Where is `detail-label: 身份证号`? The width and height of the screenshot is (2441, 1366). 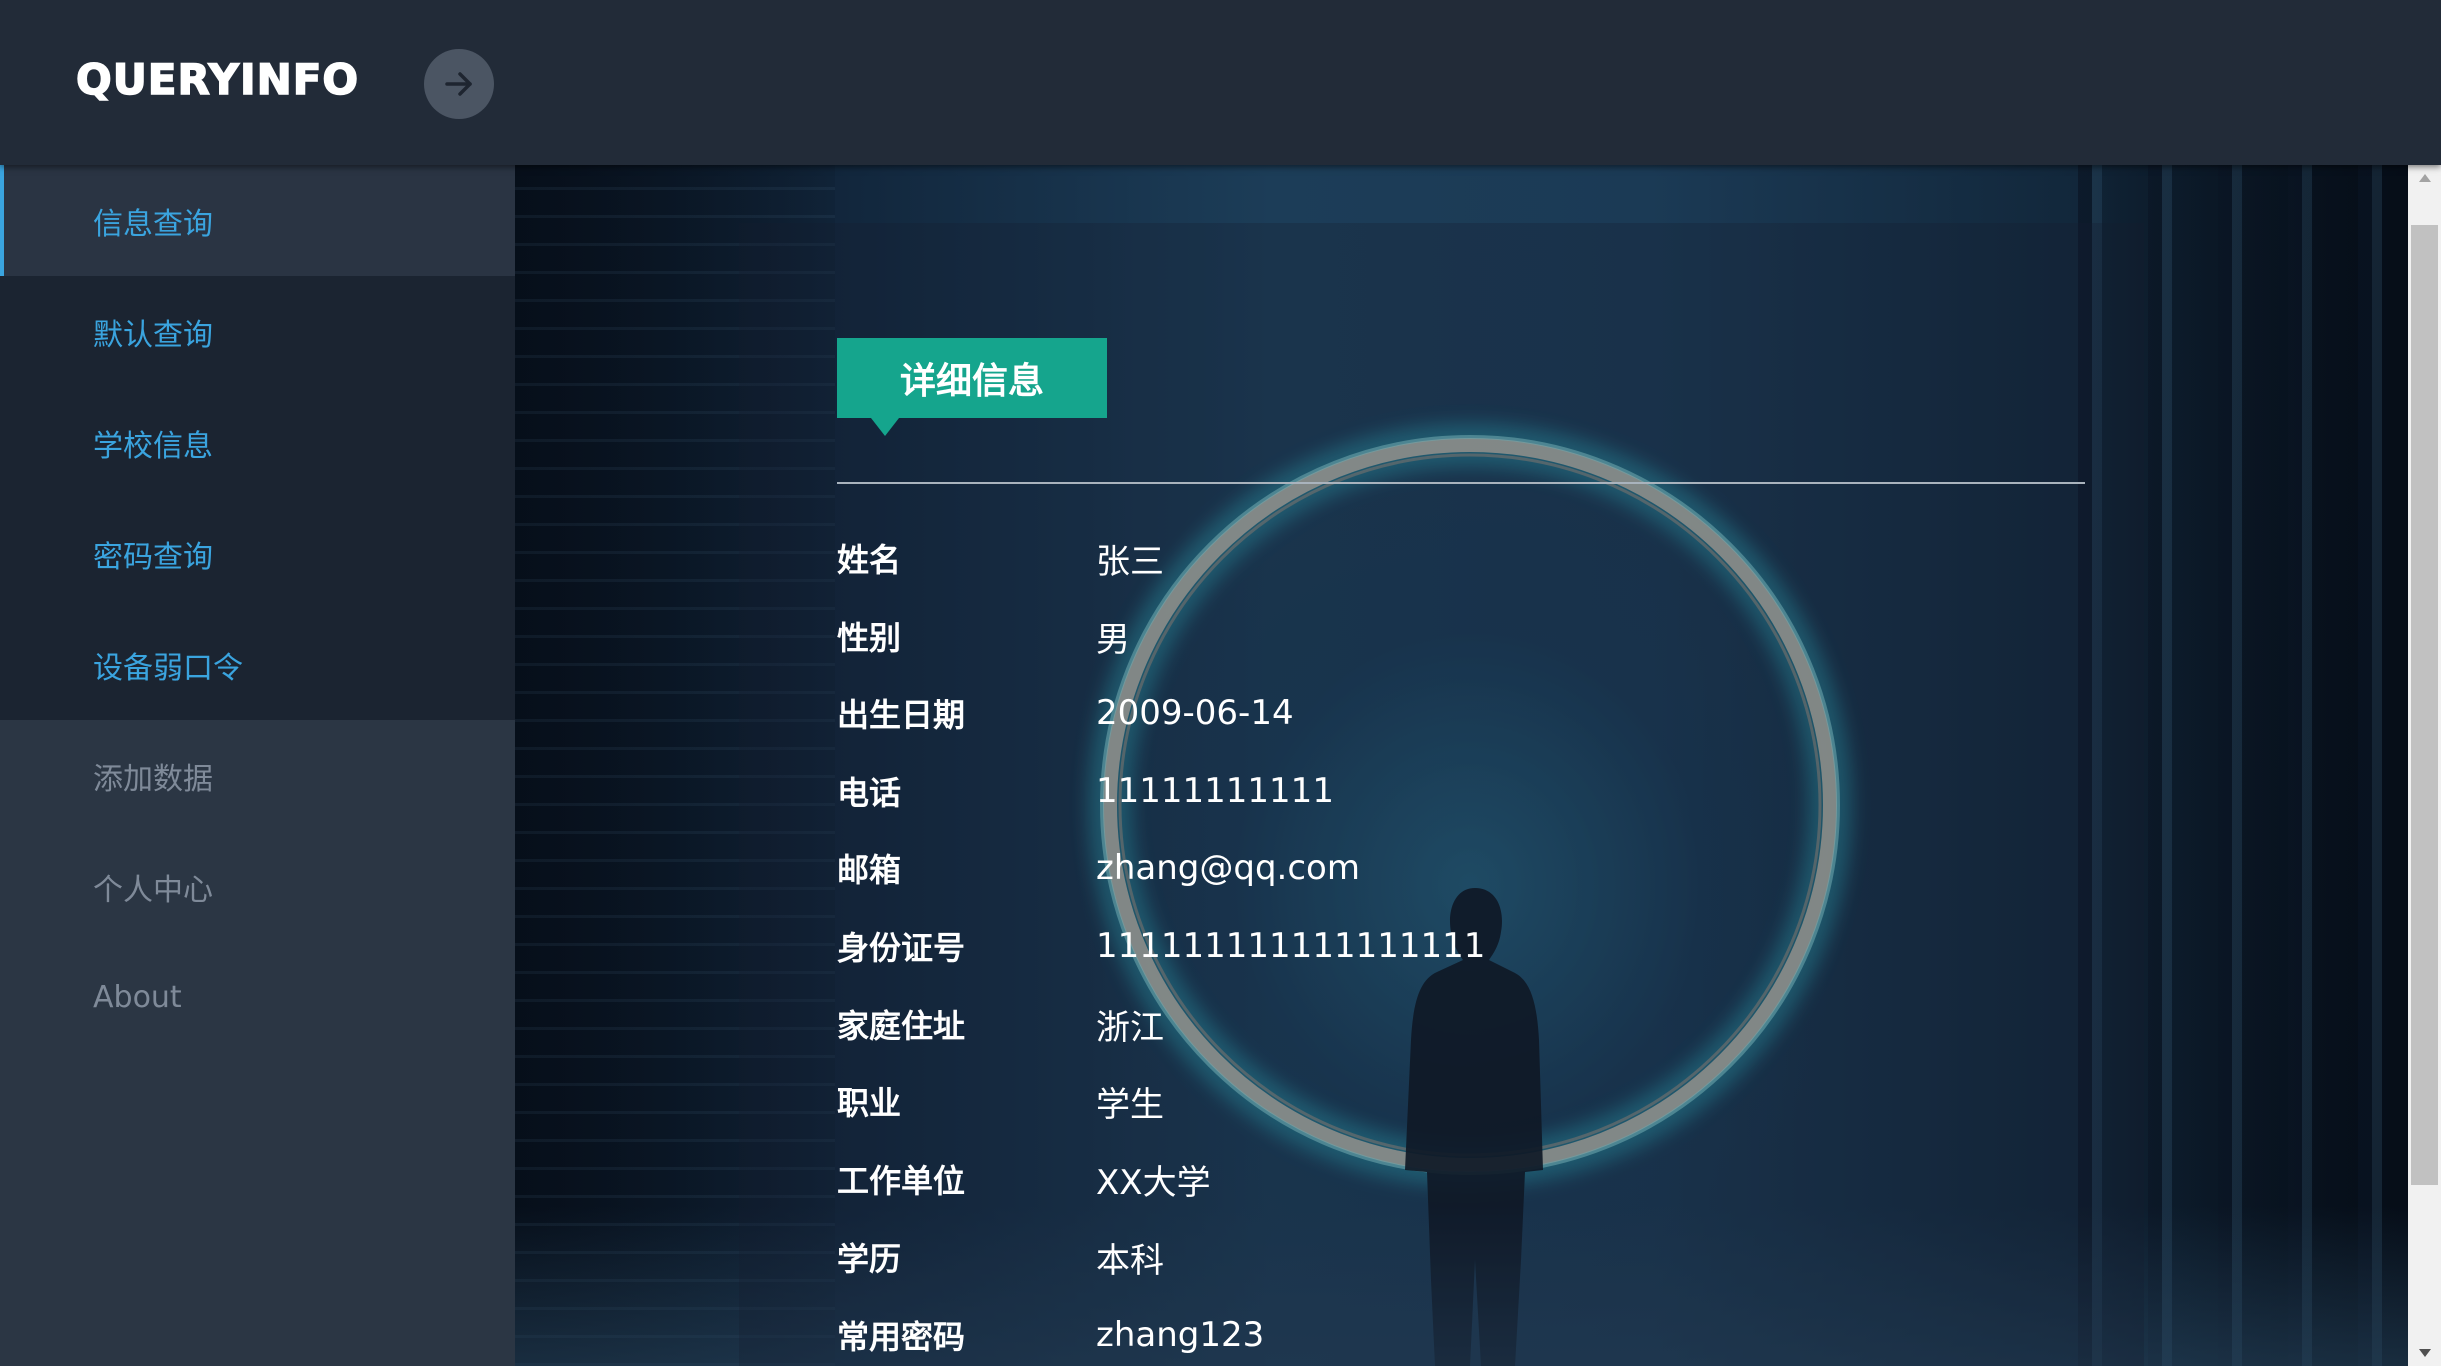 detail-label: 身份证号 is located at coordinates (901, 948).